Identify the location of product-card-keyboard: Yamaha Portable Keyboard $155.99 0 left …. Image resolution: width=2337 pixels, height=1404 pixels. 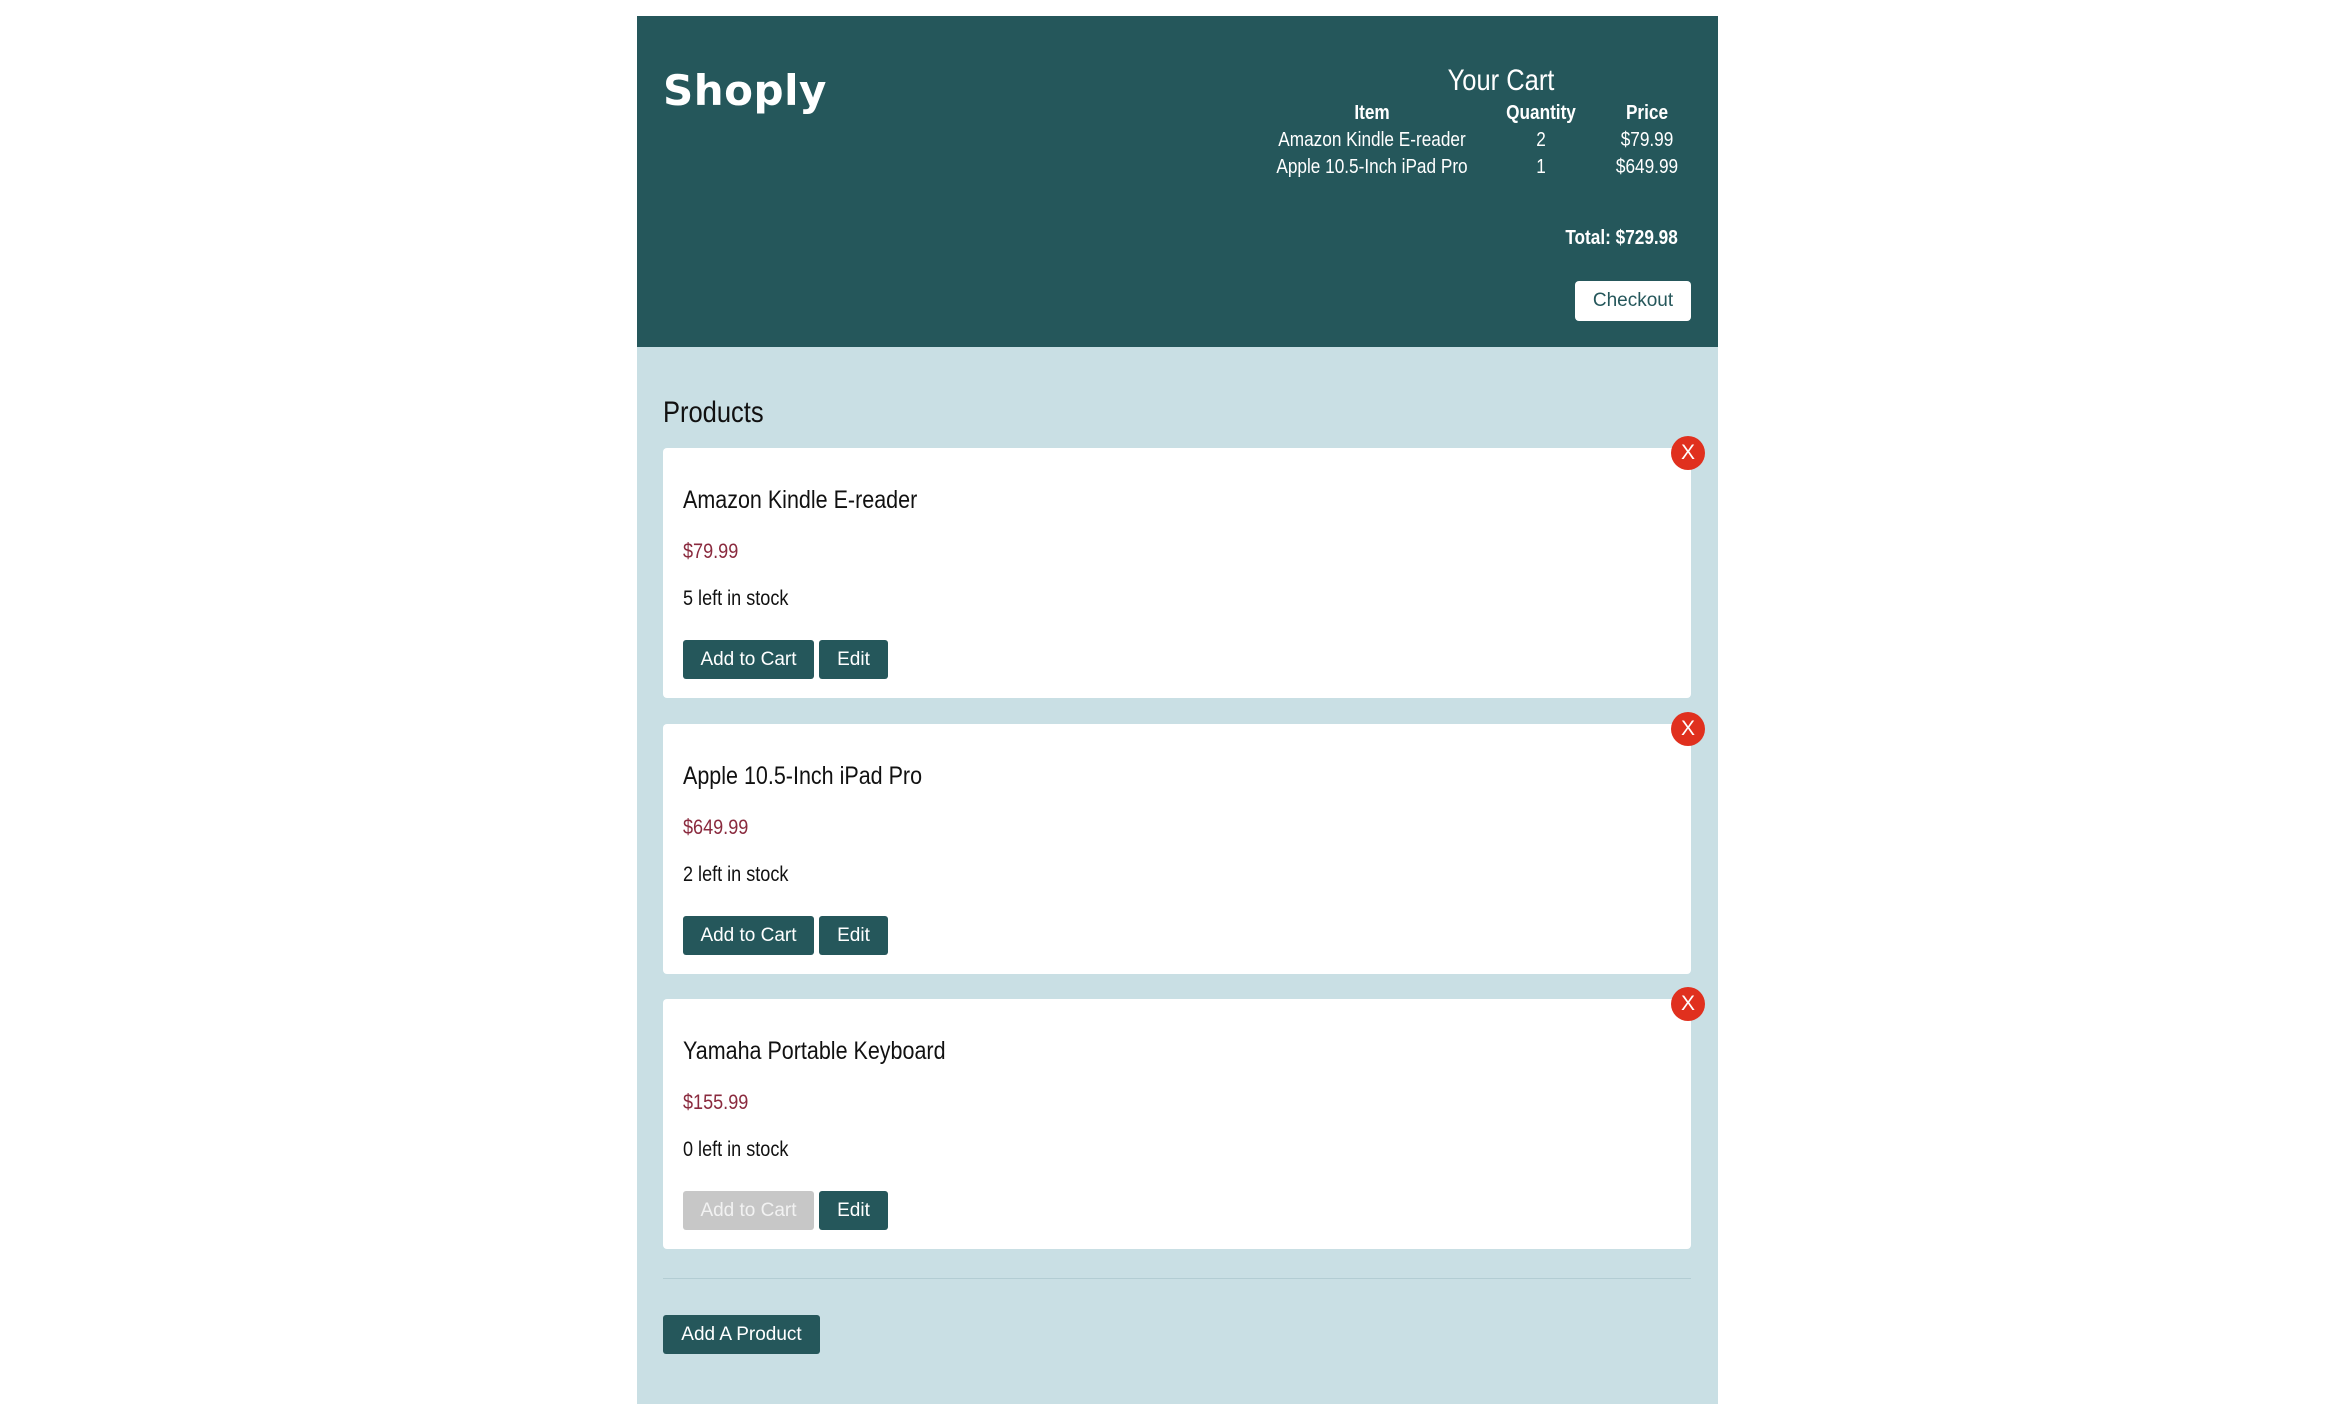
(1184, 1118).